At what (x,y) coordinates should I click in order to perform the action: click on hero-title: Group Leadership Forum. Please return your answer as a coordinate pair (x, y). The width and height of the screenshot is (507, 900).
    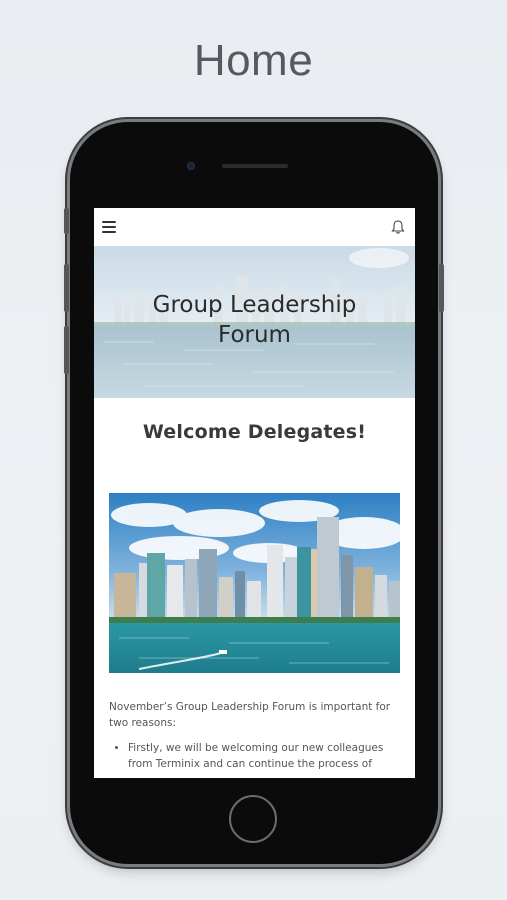
    Looking at the image, I should click on (254, 320).